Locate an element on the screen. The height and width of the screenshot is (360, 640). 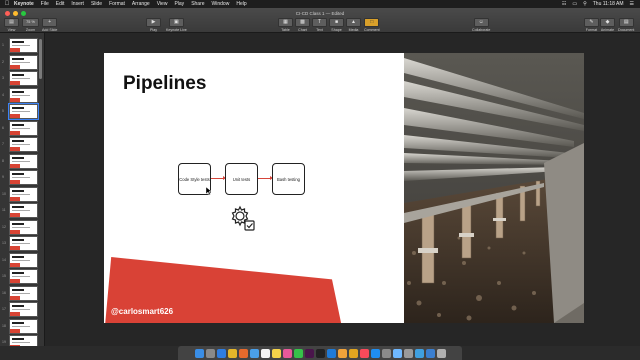
battery-icon: ▭ is located at coordinates (574, 4).